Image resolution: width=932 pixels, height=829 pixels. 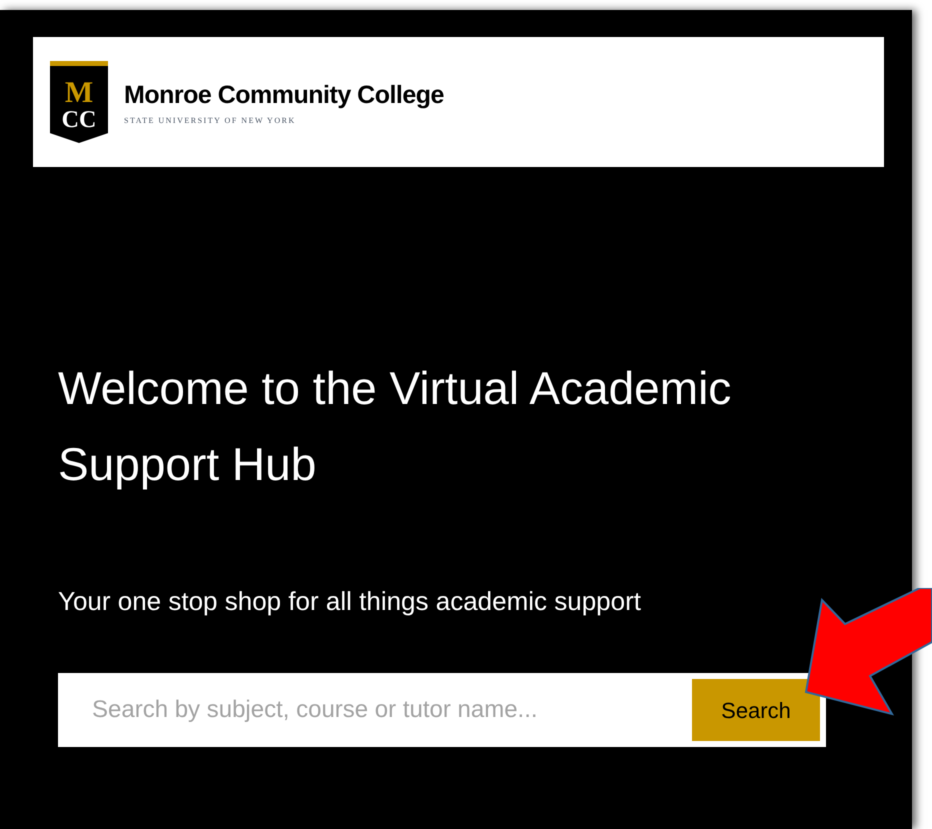 What do you see at coordinates (79, 120) in the screenshot?
I see `logo-letter: CC` at bounding box center [79, 120].